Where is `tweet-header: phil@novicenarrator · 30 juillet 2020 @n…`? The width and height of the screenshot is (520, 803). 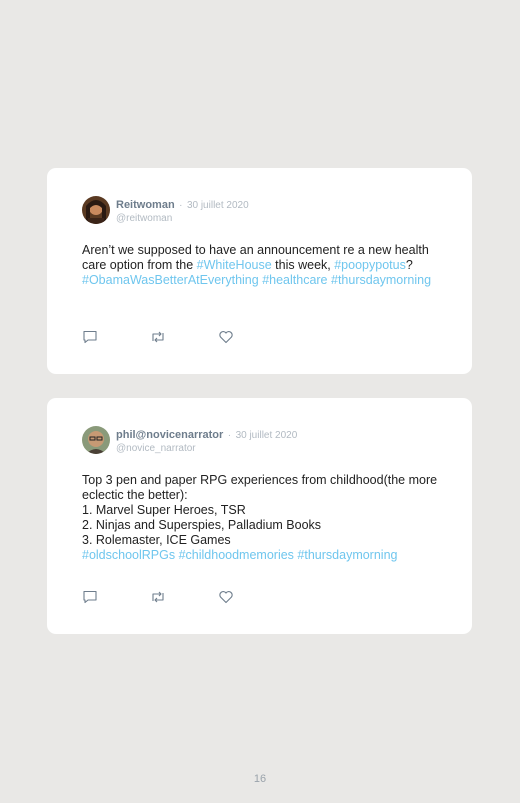 tweet-header: phil@novicenarrator · 30 juillet 2020 @n… is located at coordinates (189, 440).